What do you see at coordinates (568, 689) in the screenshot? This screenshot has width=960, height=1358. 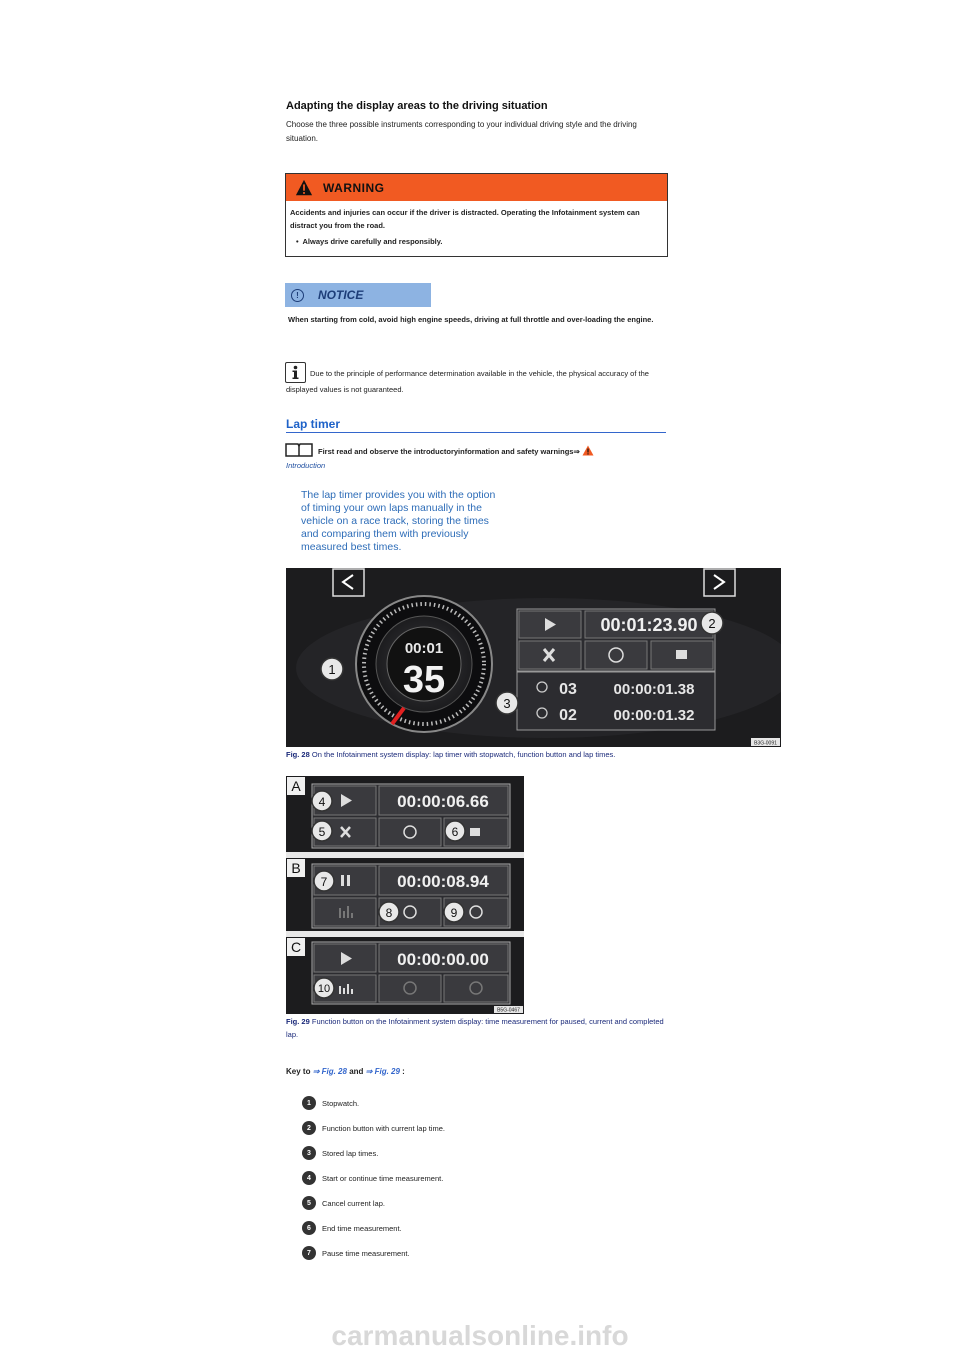 I see `lap-row-1-number: 03` at bounding box center [568, 689].